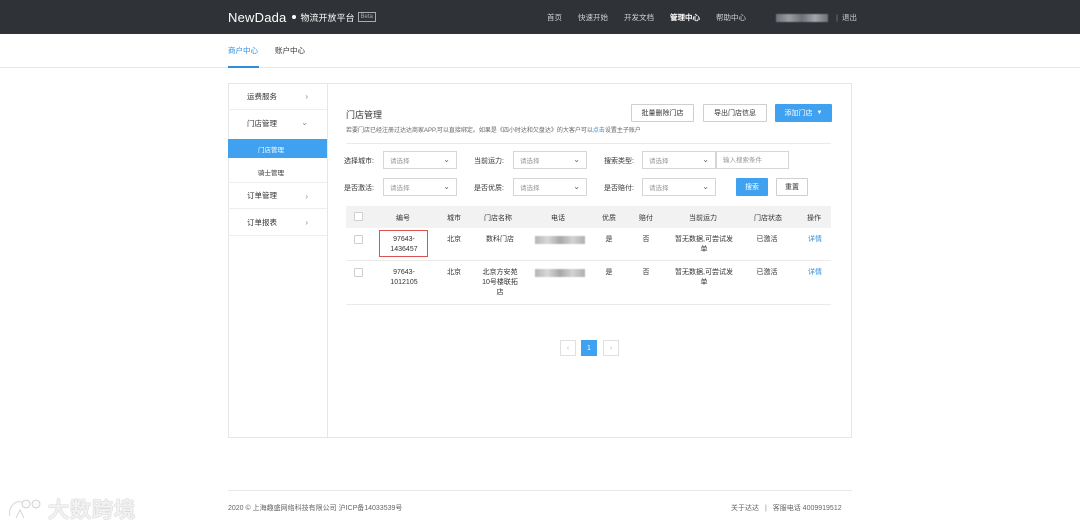 The height and width of the screenshot is (529, 1080). What do you see at coordinates (404, 249) in the screenshot?
I see `store-id-part: 1436457` at bounding box center [404, 249].